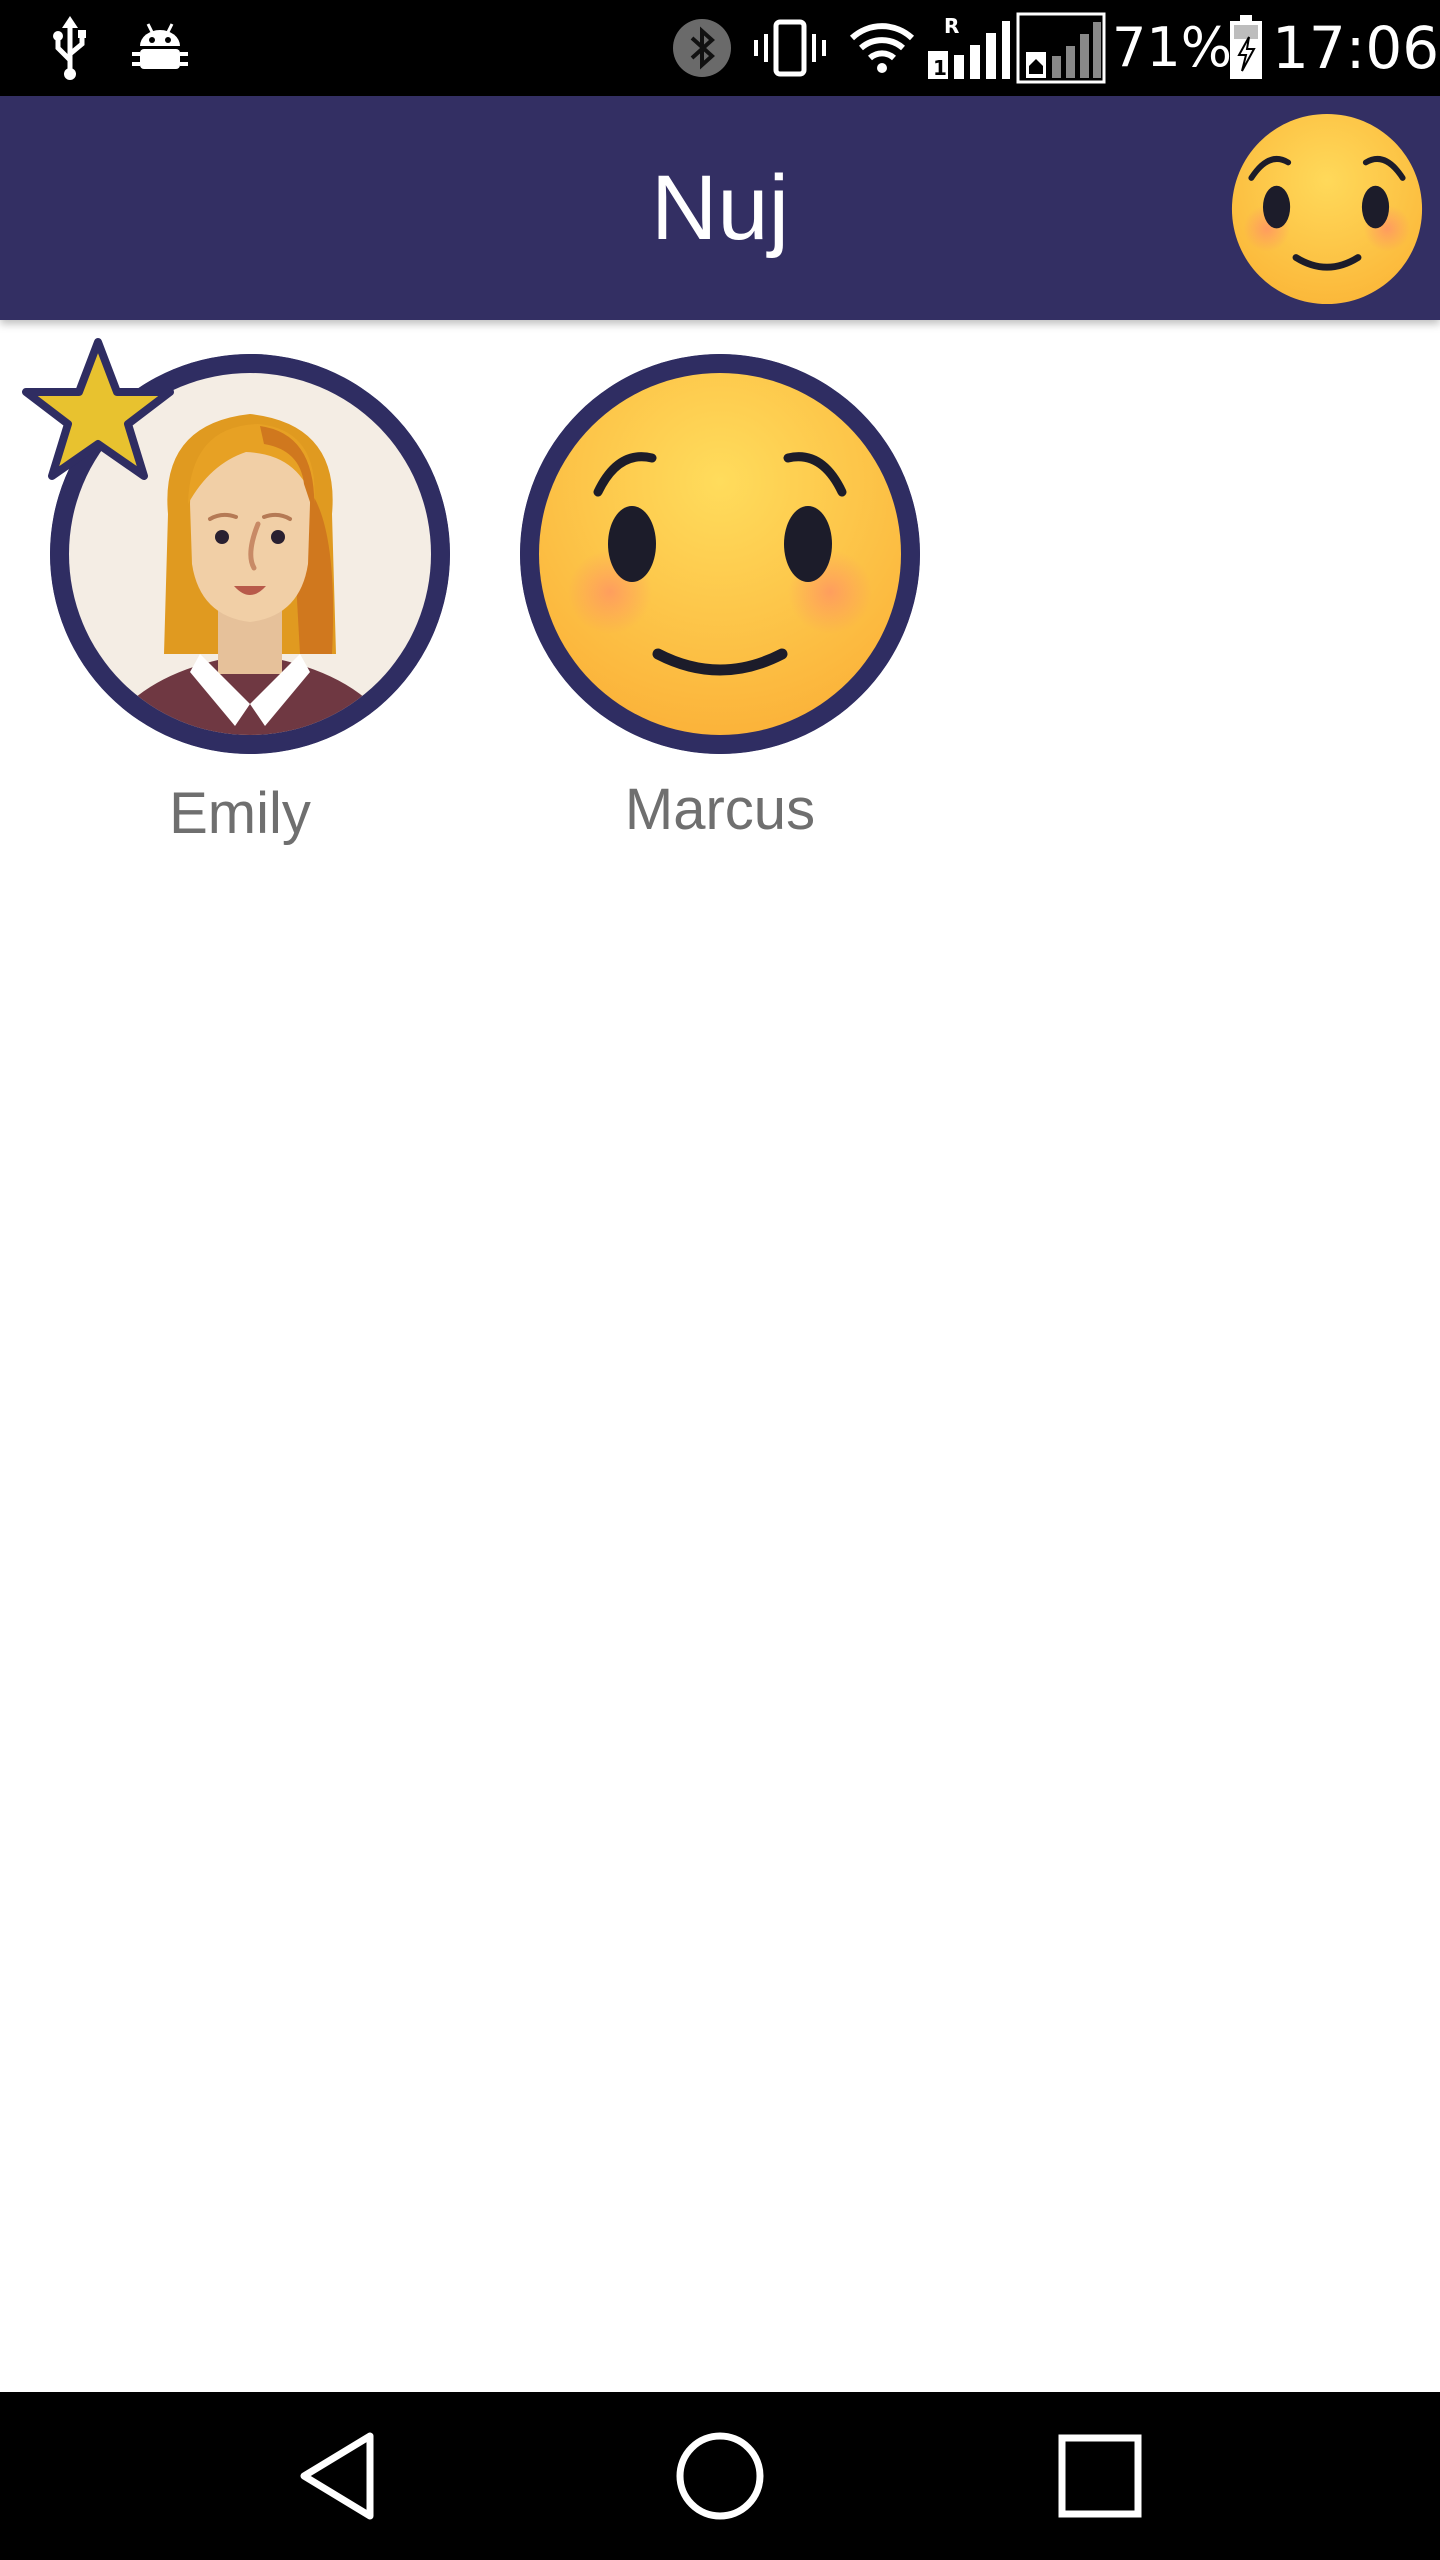 The width and height of the screenshot is (1440, 2560). I want to click on vibrate-icon, so click(790, 48).